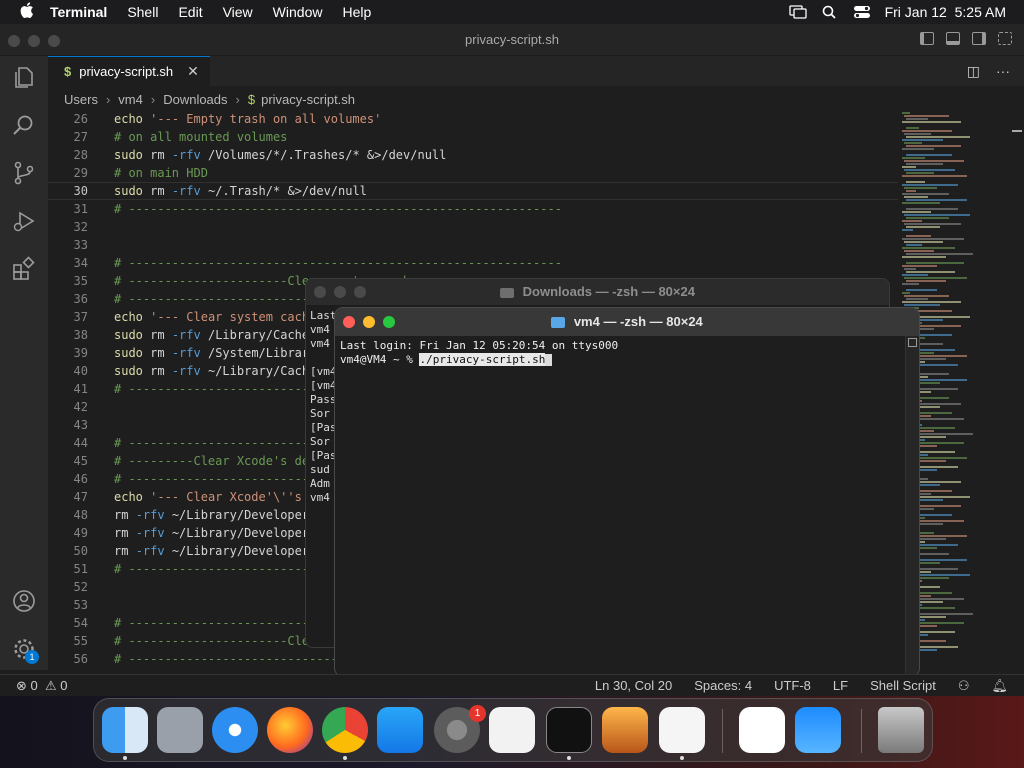 The height and width of the screenshot is (768, 1024). Describe the element at coordinates (80, 137) in the screenshot. I see `line-number: 27` at that location.